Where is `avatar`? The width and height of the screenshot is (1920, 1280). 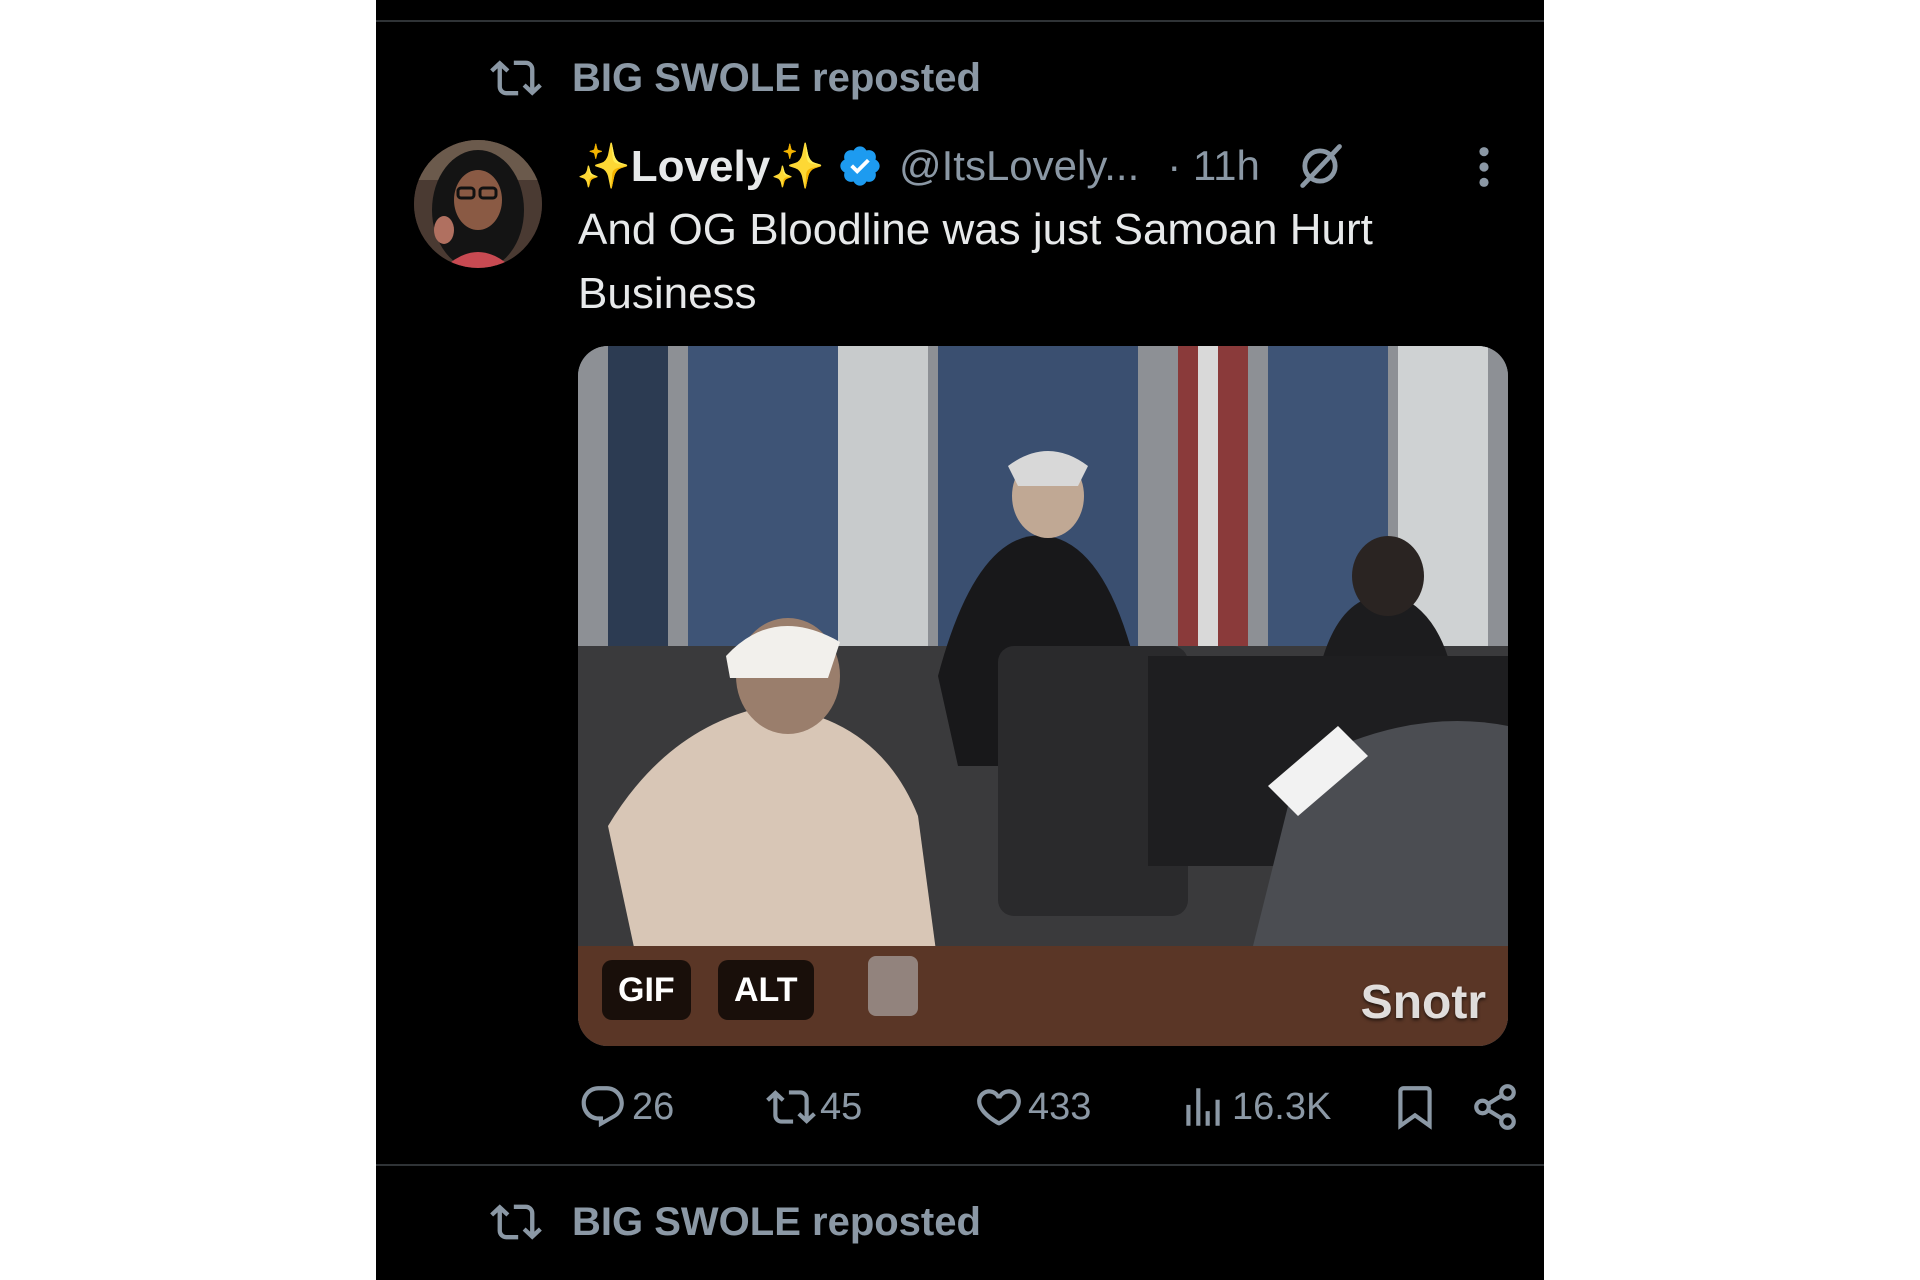 avatar is located at coordinates (478, 204).